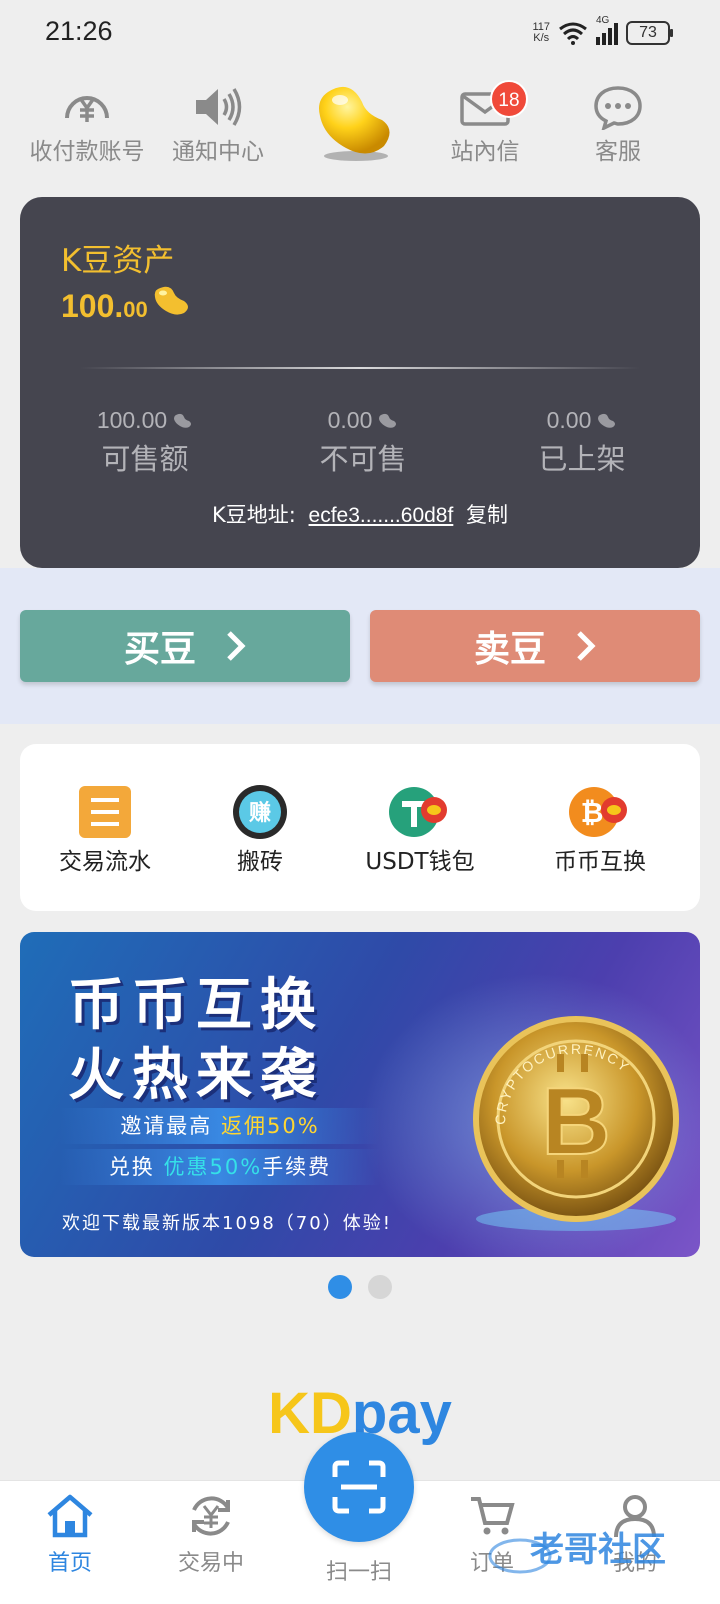 This screenshot has width=720, height=1604. What do you see at coordinates (360, 368) in the screenshot?
I see `card-divider` at bounding box center [360, 368].